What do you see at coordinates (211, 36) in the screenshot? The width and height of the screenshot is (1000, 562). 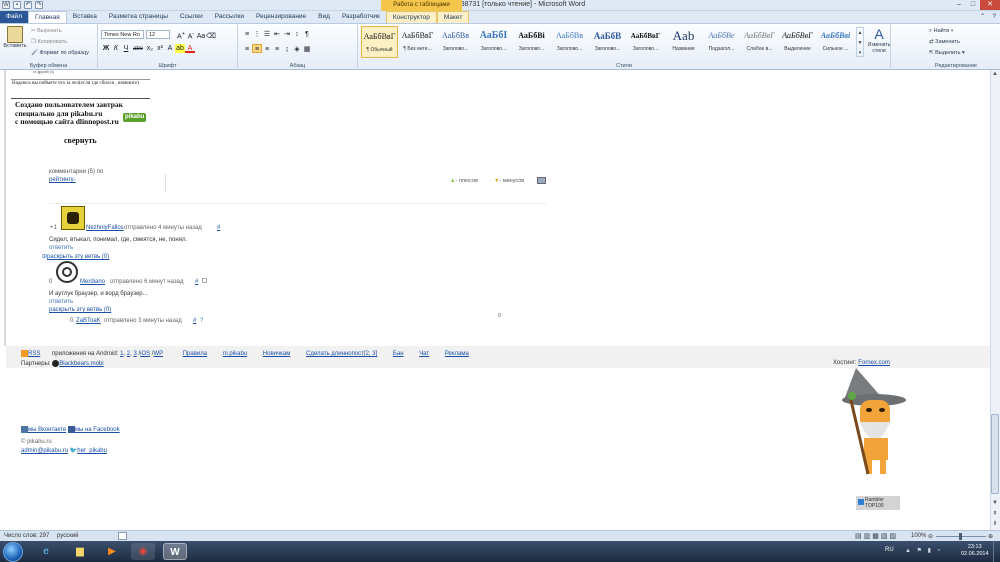 I see `clear-format-icon: ⌫` at bounding box center [211, 36].